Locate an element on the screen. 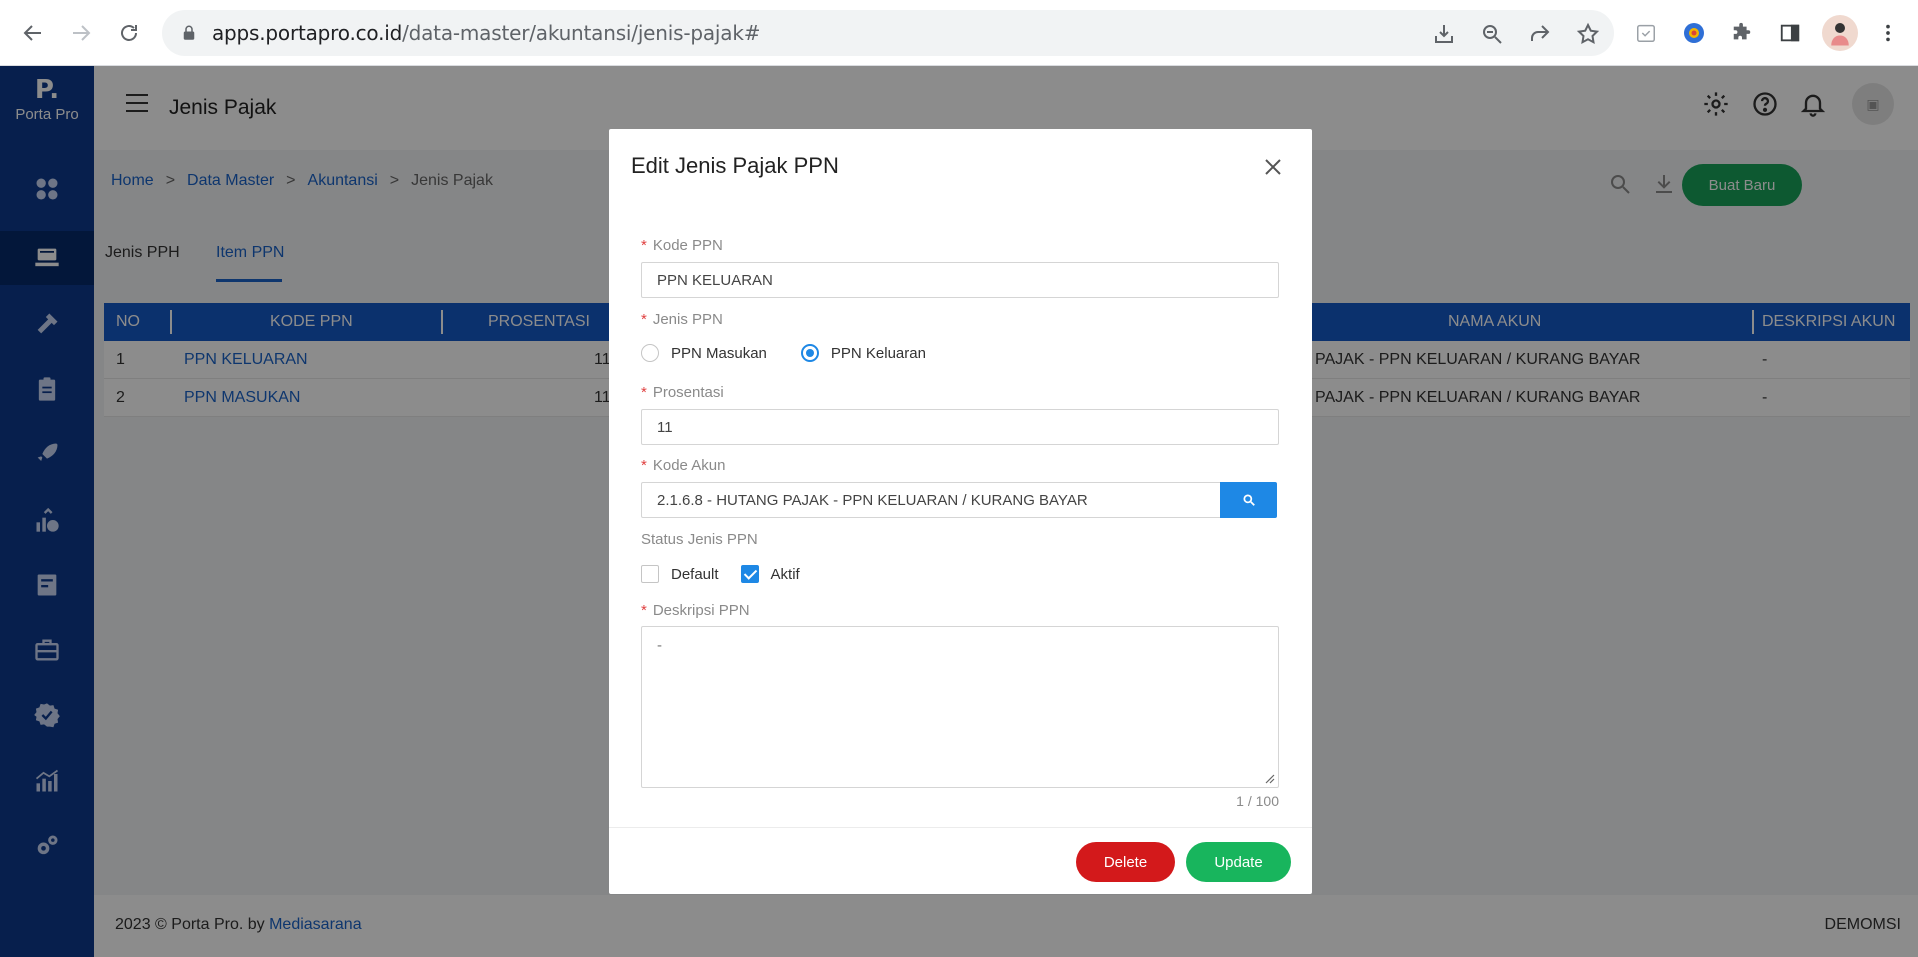  zoom-out-icon is located at coordinates (1492, 34).